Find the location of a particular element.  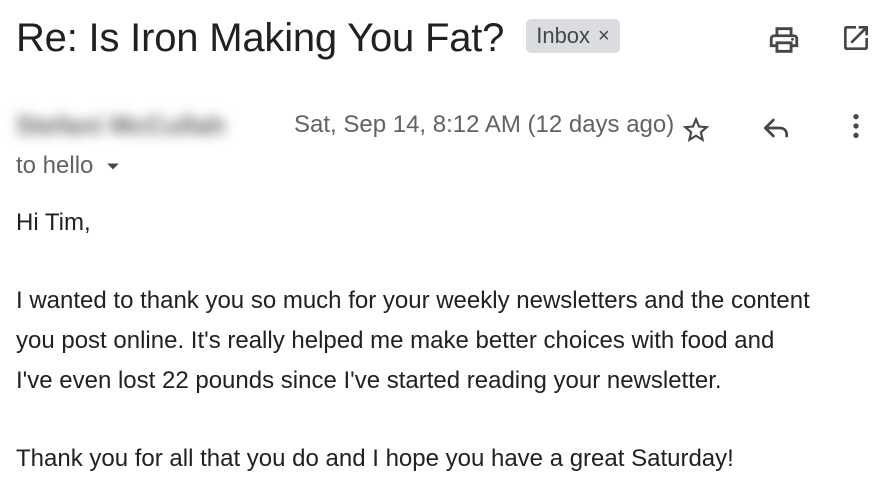

reply-icon is located at coordinates (776, 128).